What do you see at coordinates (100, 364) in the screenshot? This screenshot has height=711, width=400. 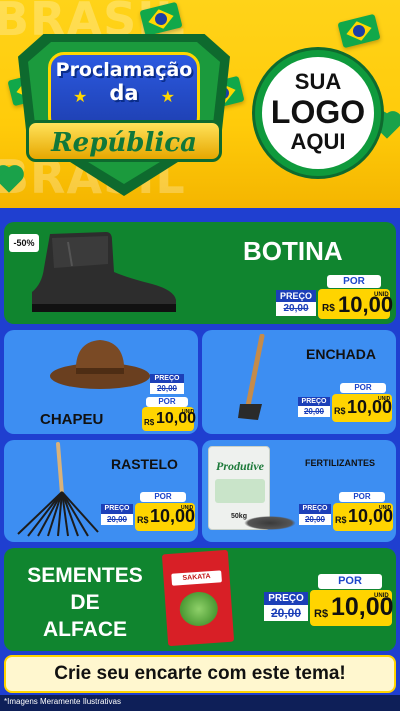 I see `hat-image` at bounding box center [100, 364].